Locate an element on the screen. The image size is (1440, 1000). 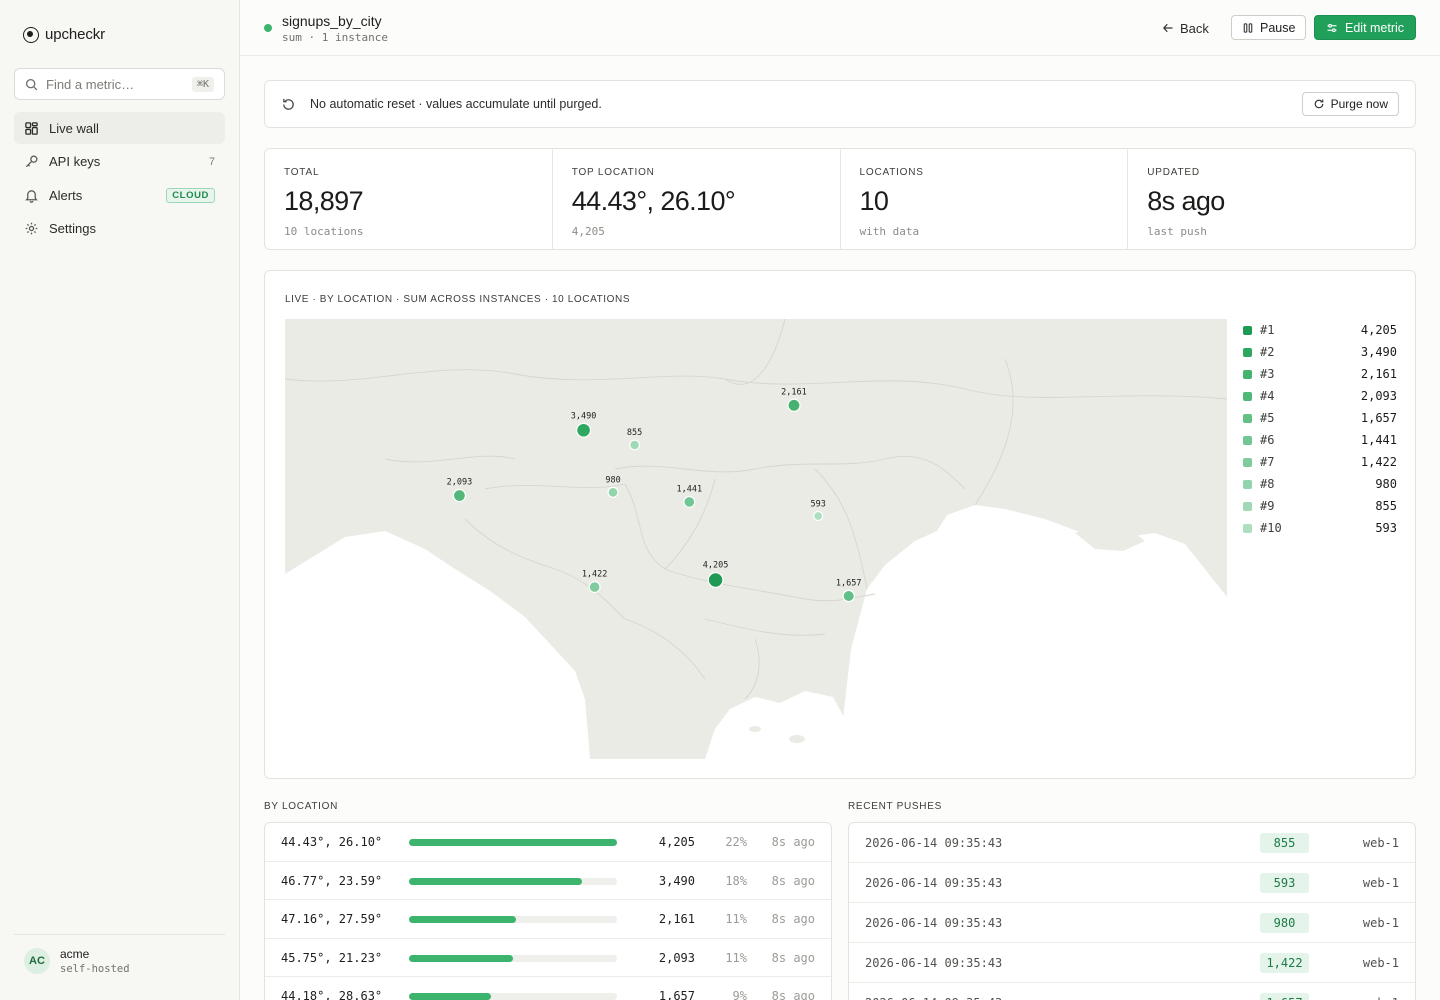
push-value-badge: 855 is located at coordinates (1284, 843).